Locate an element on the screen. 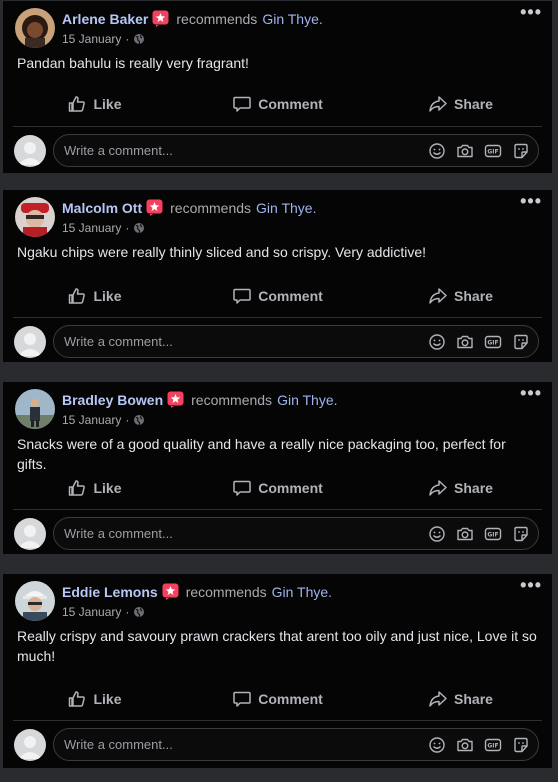  author-name: Eddie Lemons is located at coordinates (110, 592).